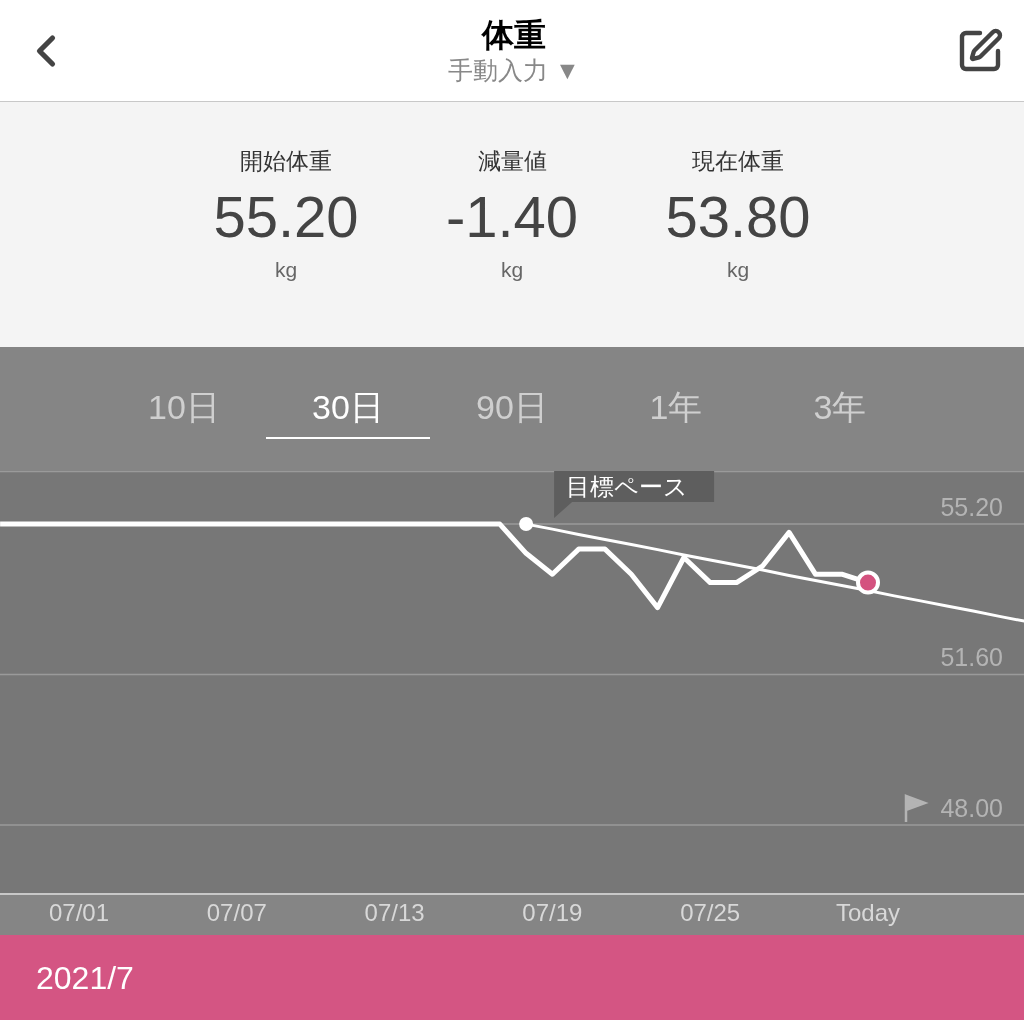  I want to click on x-axis-label: 07/01, so click(79, 912).